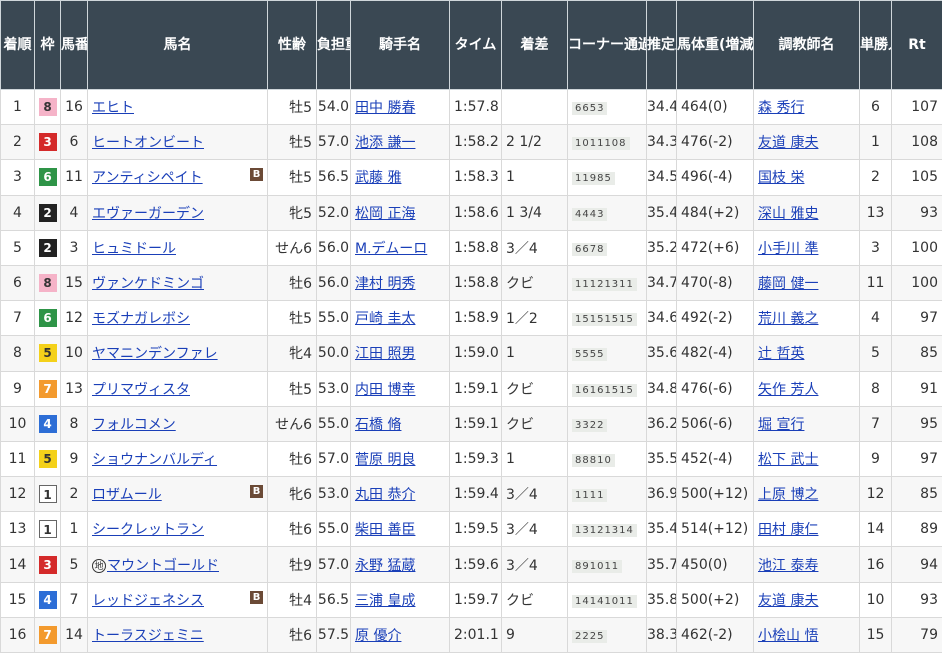 Image resolution: width=942 pixels, height=659 pixels. Describe the element at coordinates (395, 565) in the screenshot. I see `jockey-link: 永野 猛蔵` at that location.